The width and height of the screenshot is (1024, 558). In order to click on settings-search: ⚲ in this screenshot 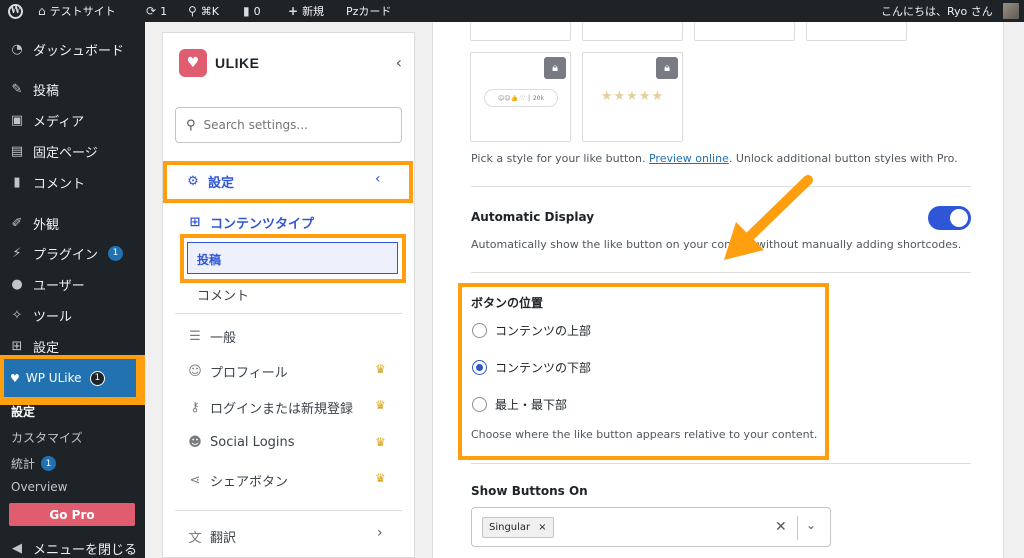, I will do `click(288, 125)`.